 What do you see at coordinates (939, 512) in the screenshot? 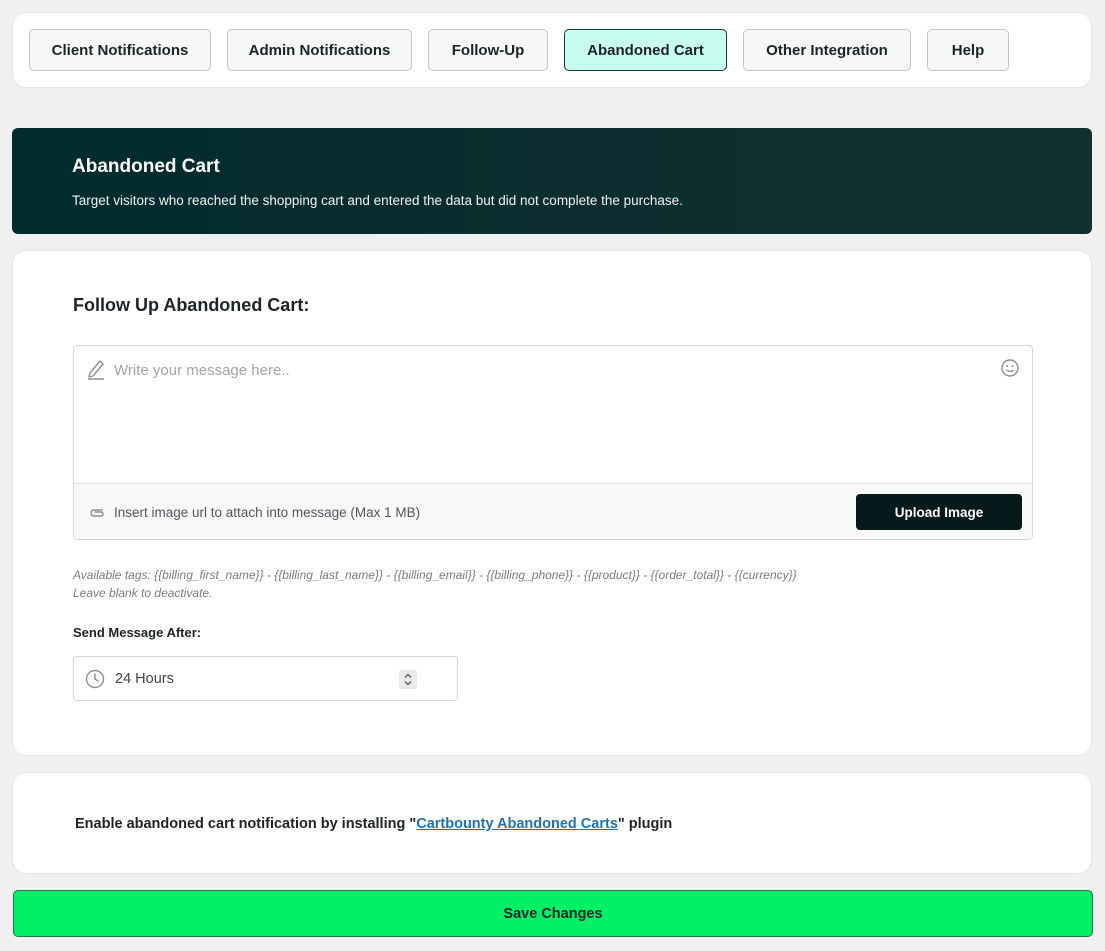
I see `upload-image-button: Upload Image` at bounding box center [939, 512].